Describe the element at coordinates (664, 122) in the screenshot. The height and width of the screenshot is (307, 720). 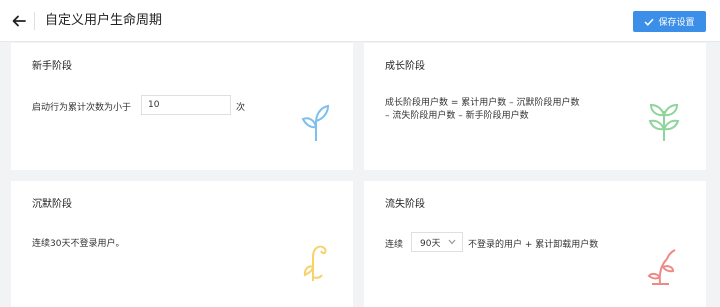
I see `plant-icon` at that location.